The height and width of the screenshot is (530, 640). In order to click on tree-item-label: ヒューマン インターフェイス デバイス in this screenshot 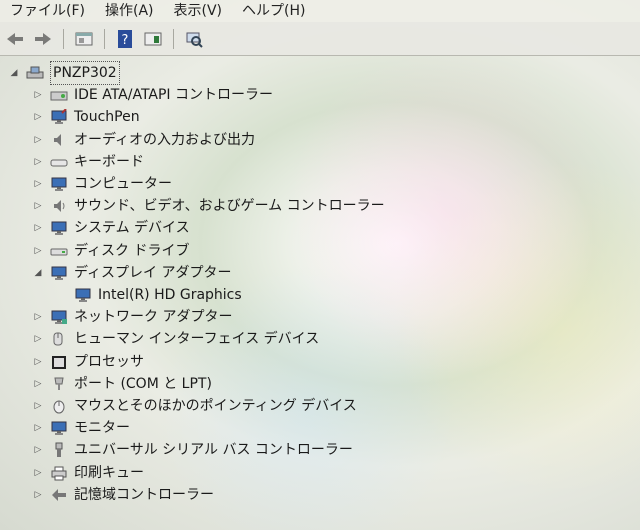, I will do `click(197, 339)`.